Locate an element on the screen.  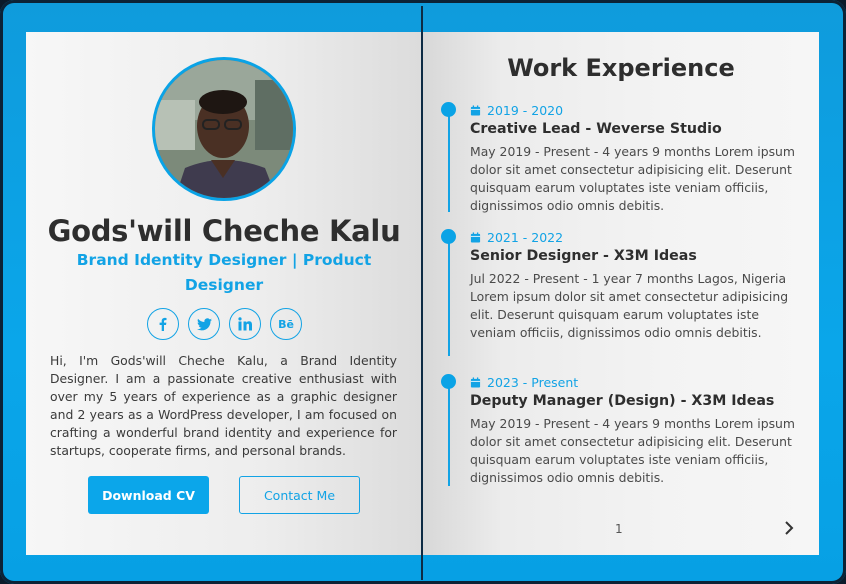
behance-icon: Bē is located at coordinates (286, 324).